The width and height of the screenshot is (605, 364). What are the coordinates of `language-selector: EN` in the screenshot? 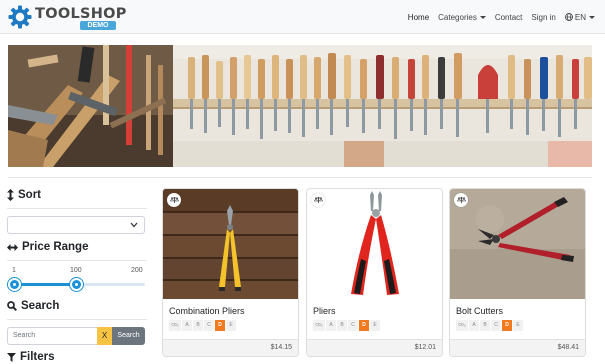 It's located at (579, 17).